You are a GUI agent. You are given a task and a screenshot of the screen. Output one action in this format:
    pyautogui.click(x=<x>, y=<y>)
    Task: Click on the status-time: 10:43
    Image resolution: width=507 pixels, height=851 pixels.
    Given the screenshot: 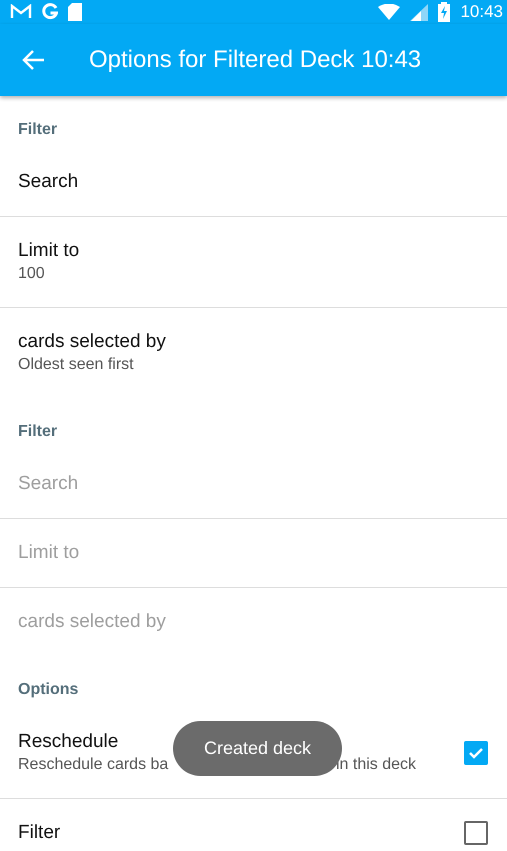 What is the action you would take?
    pyautogui.click(x=481, y=12)
    